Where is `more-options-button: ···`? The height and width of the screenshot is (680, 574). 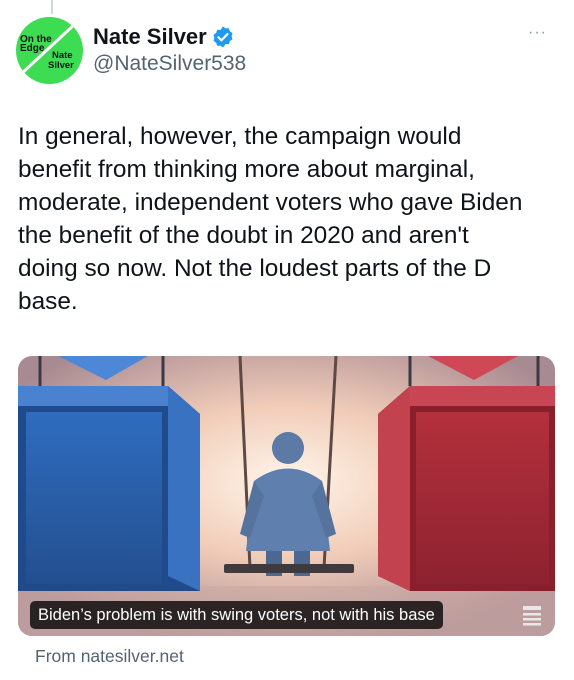
more-options-button: ··· is located at coordinates (537, 33).